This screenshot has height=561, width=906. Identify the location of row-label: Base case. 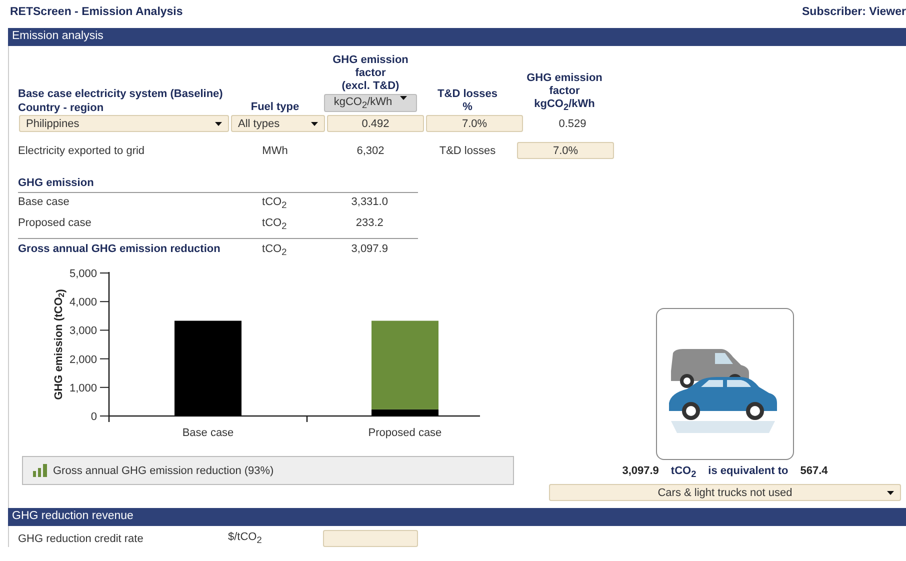
(44, 202).